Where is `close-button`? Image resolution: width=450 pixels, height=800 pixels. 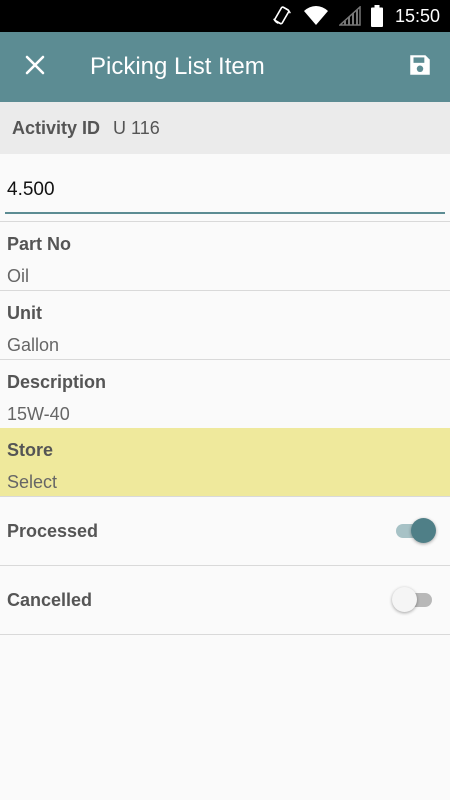 close-button is located at coordinates (35, 67).